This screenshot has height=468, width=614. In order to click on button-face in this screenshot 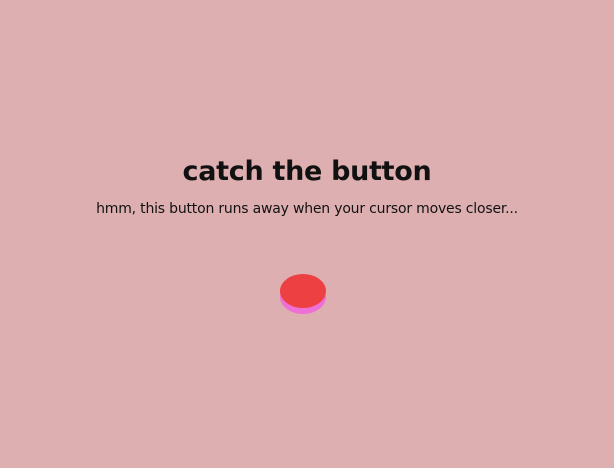, I will do `click(303, 291)`.